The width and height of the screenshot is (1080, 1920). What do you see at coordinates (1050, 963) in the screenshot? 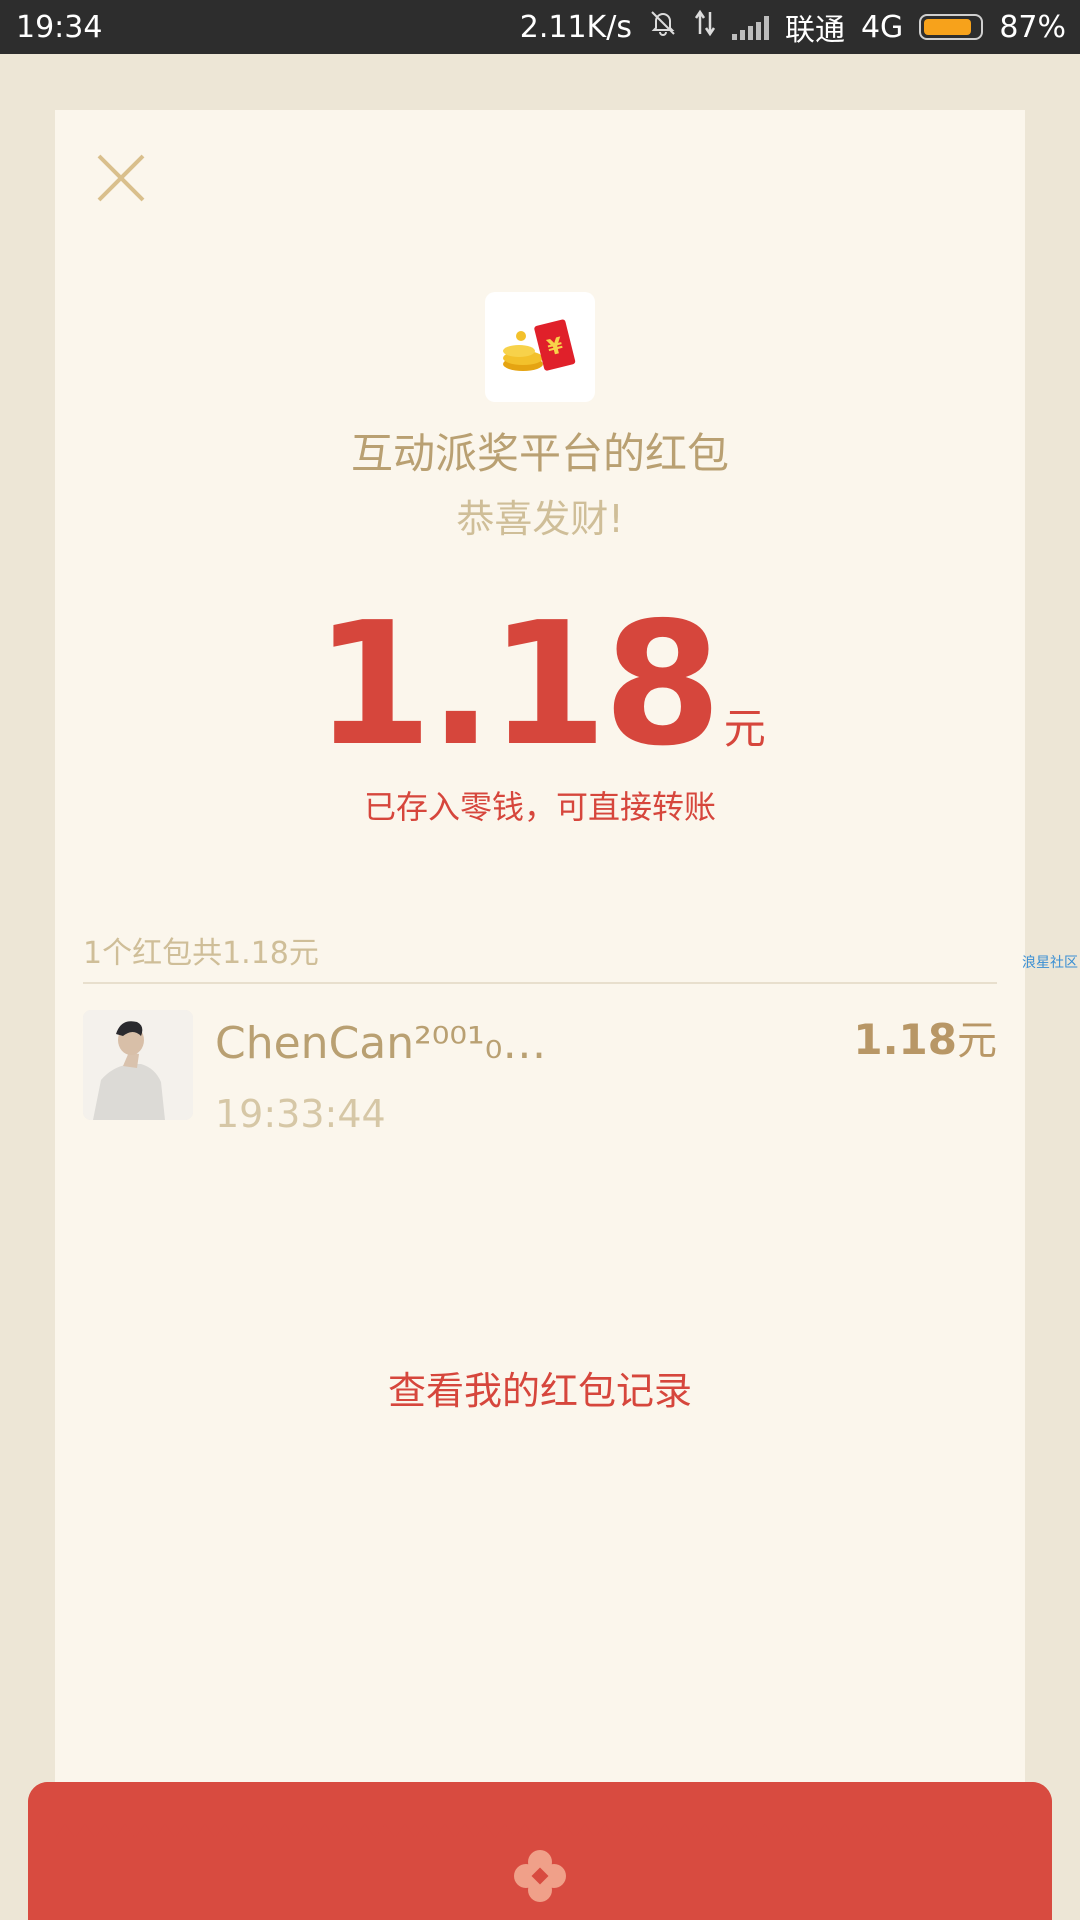
I see `watermark: 浪星社区` at bounding box center [1050, 963].